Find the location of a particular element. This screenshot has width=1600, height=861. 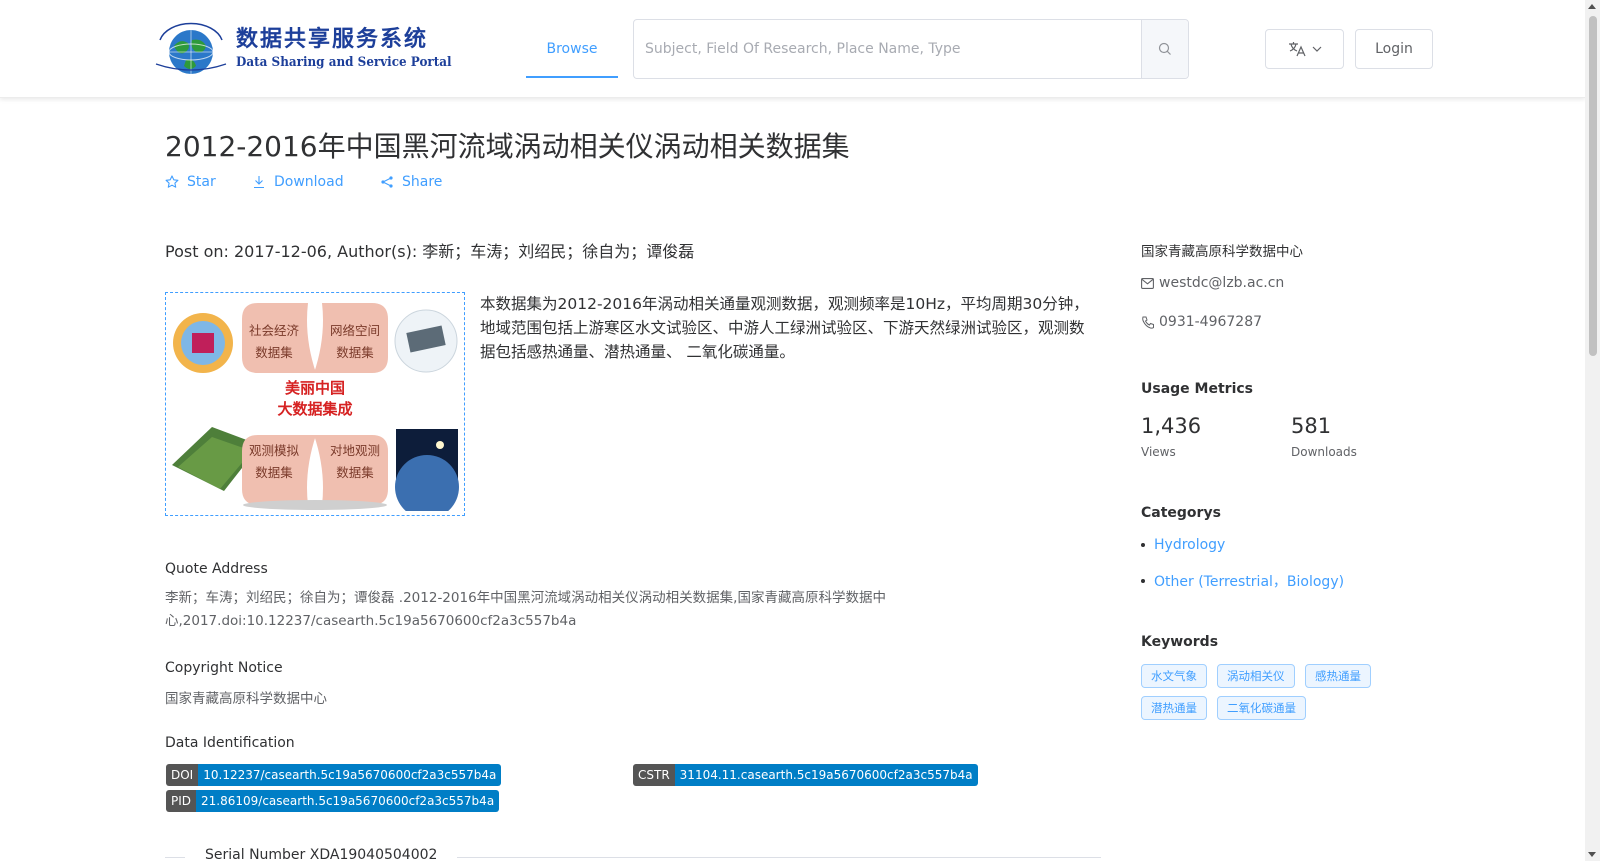

keyword-tag: 感热通量 is located at coordinates (1338, 676).